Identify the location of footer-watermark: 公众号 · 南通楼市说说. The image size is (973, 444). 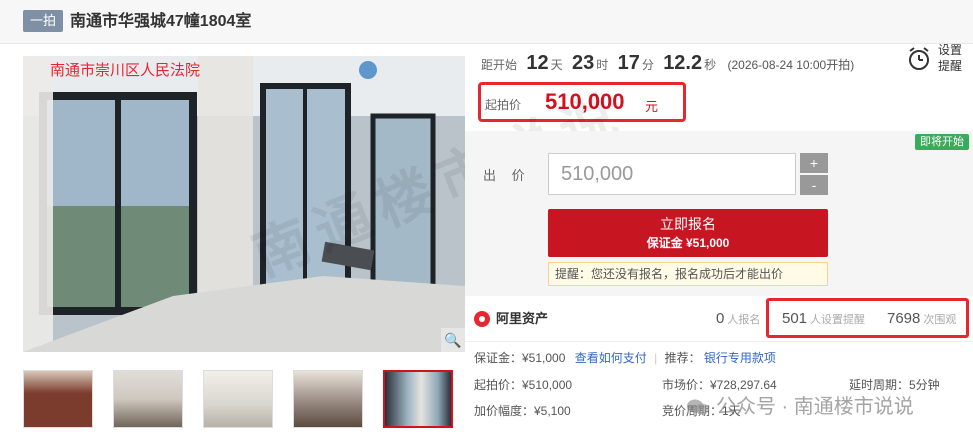
(800, 404).